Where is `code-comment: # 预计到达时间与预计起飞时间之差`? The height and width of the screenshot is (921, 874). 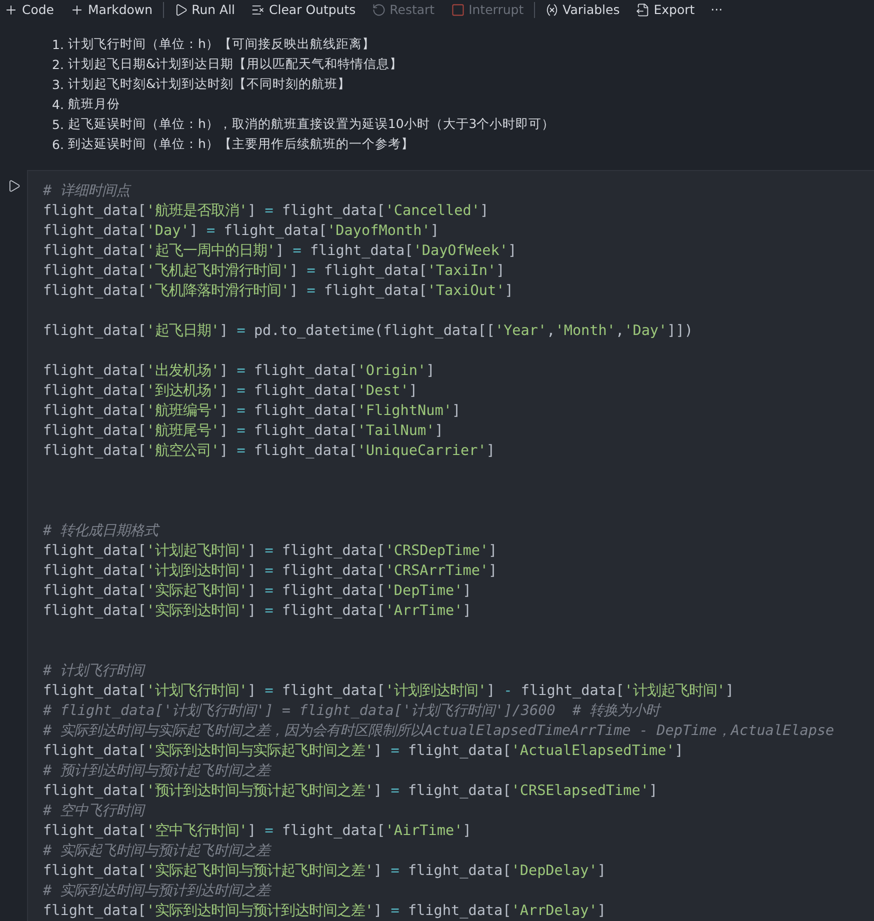
code-comment: # 预计到达时间与预计起飞时间之差 is located at coordinates (157, 771).